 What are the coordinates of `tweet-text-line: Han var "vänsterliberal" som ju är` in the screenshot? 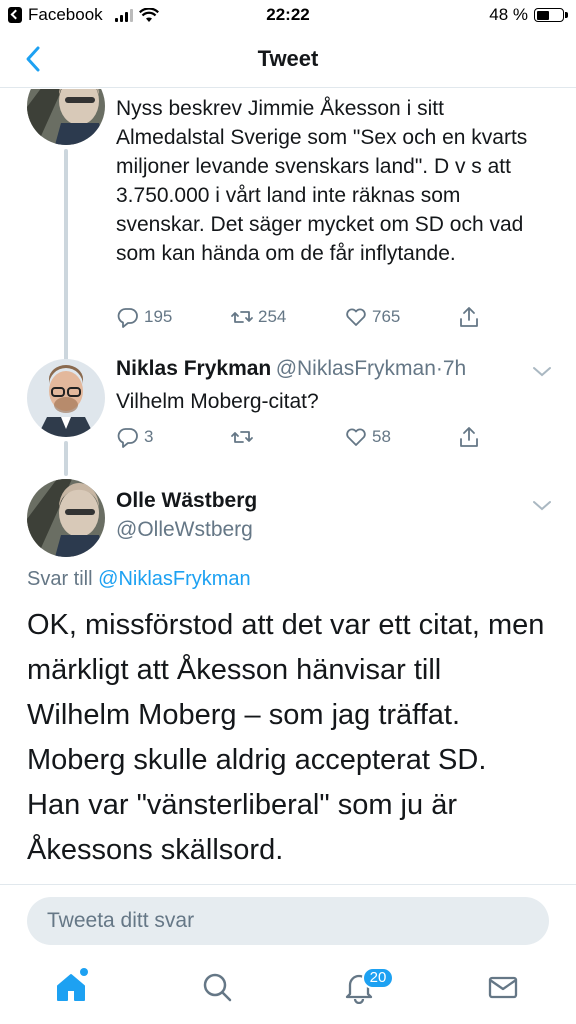 It's located at (242, 805).